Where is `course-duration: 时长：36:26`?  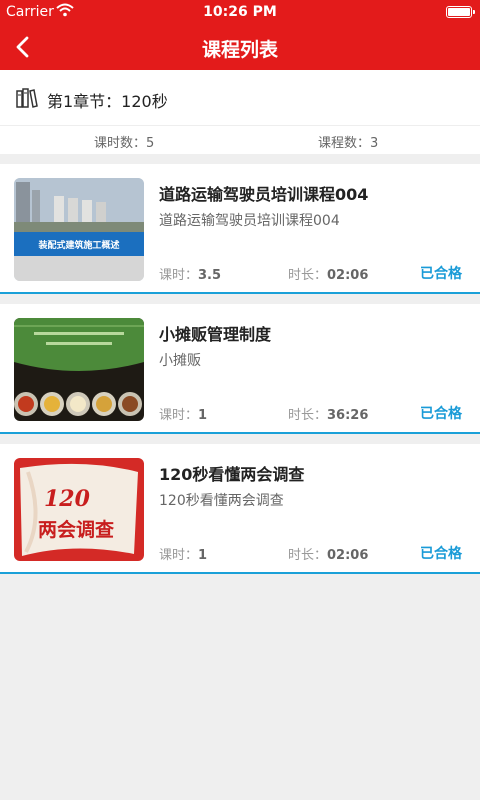 course-duration: 时长：36:26 is located at coordinates (328, 413).